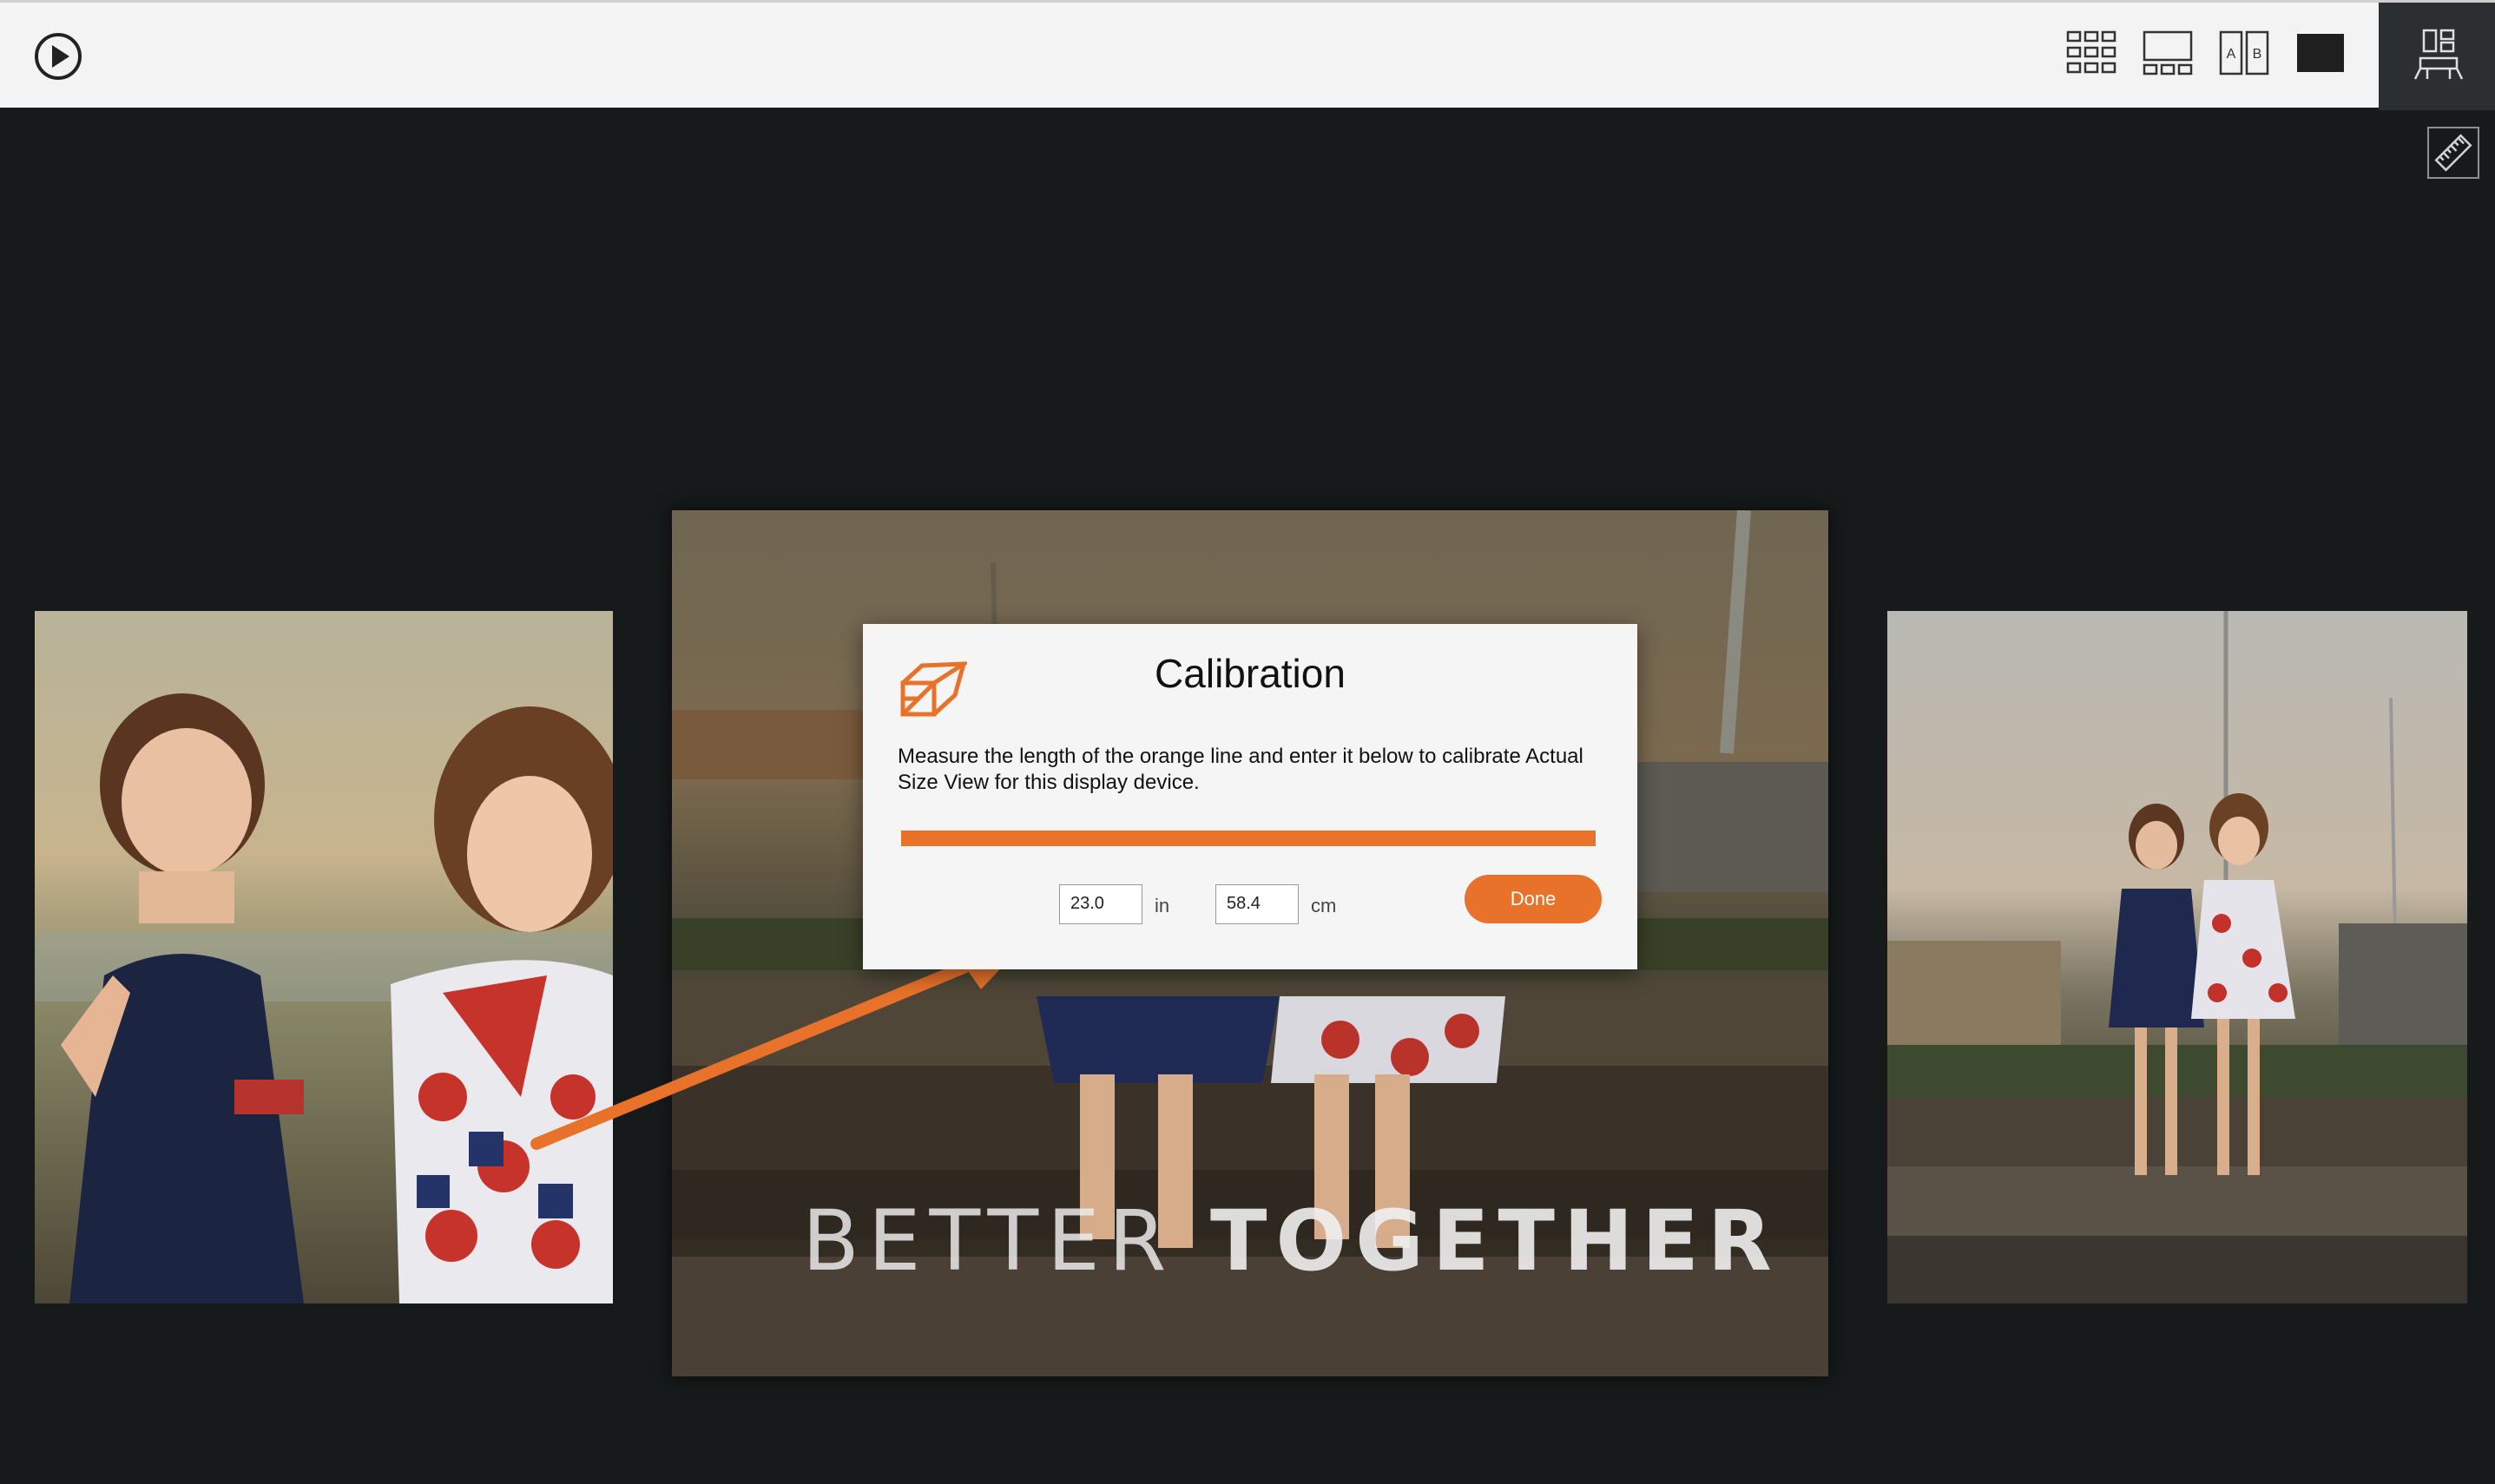  What do you see at coordinates (58, 57) in the screenshot?
I see `play-icon` at bounding box center [58, 57].